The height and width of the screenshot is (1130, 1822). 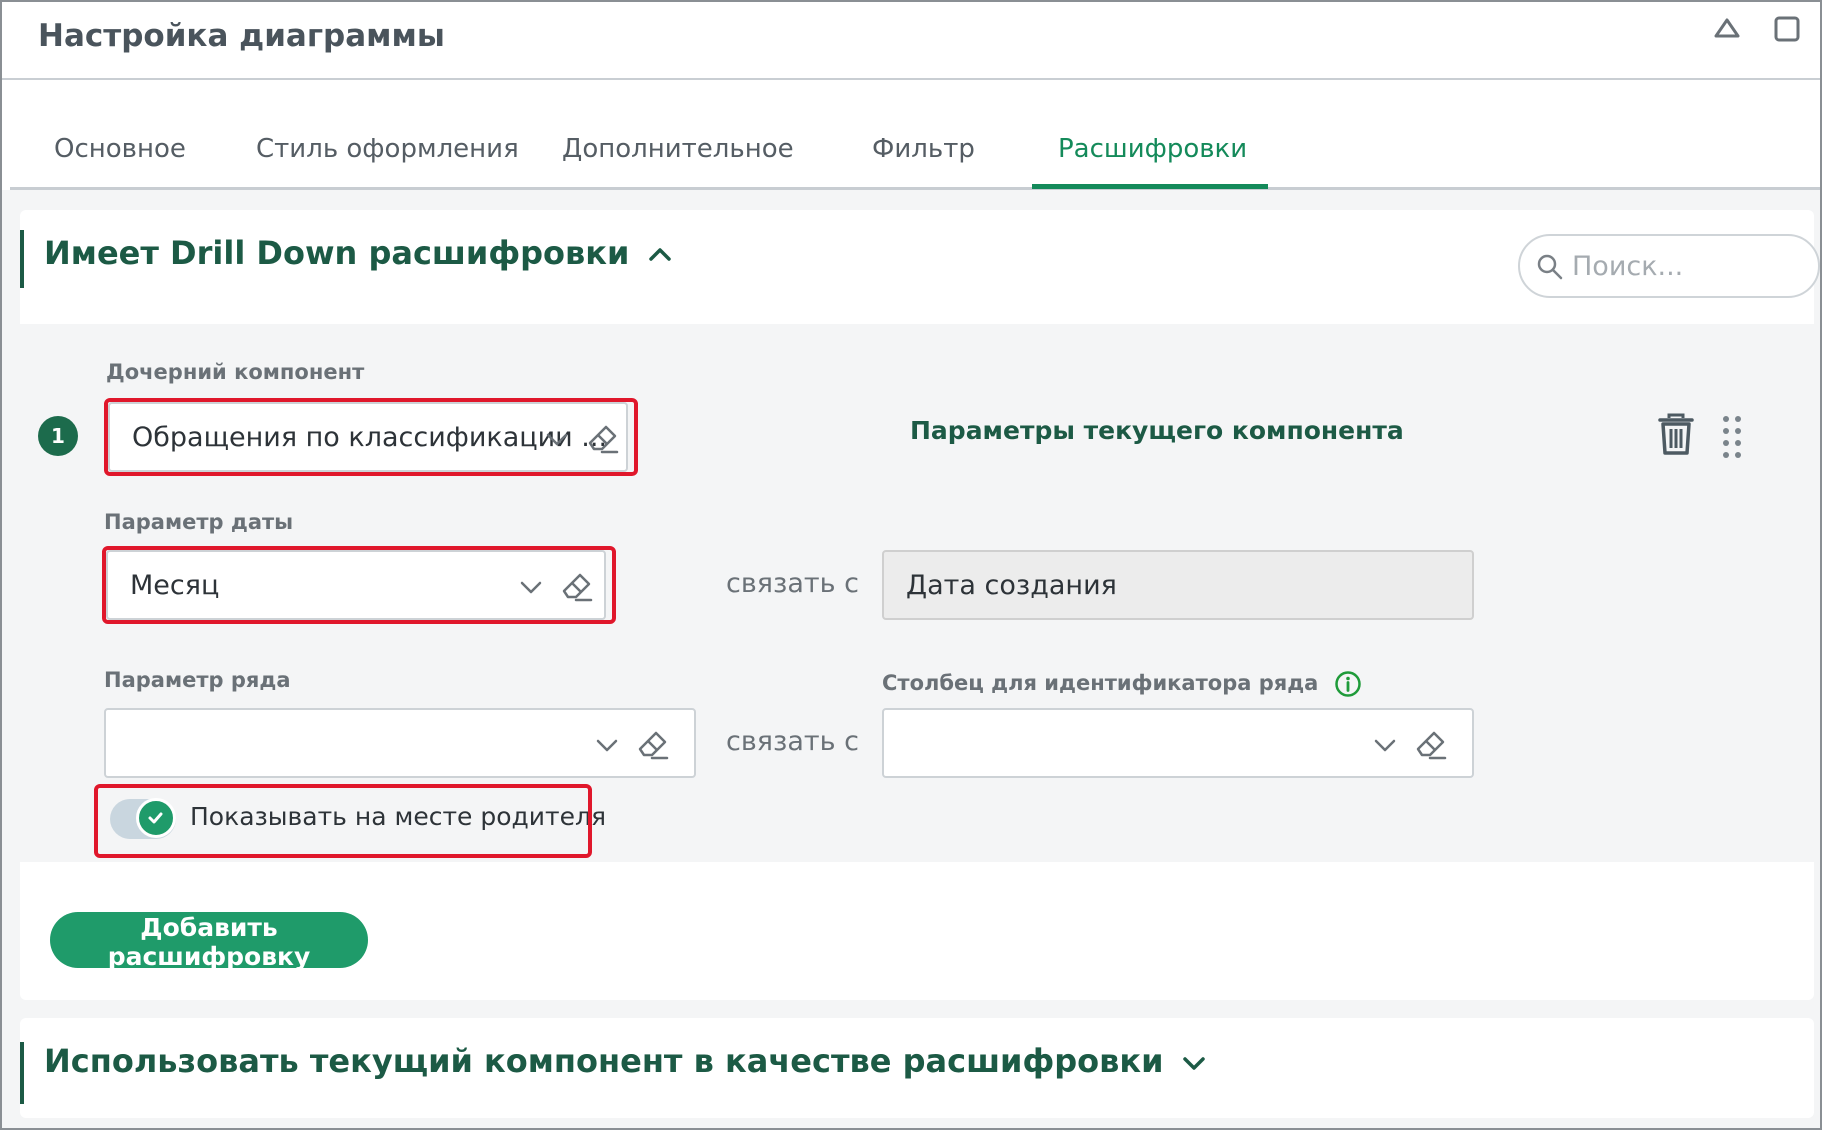 I want to click on tab-filter: Фильтр, so click(x=923, y=149).